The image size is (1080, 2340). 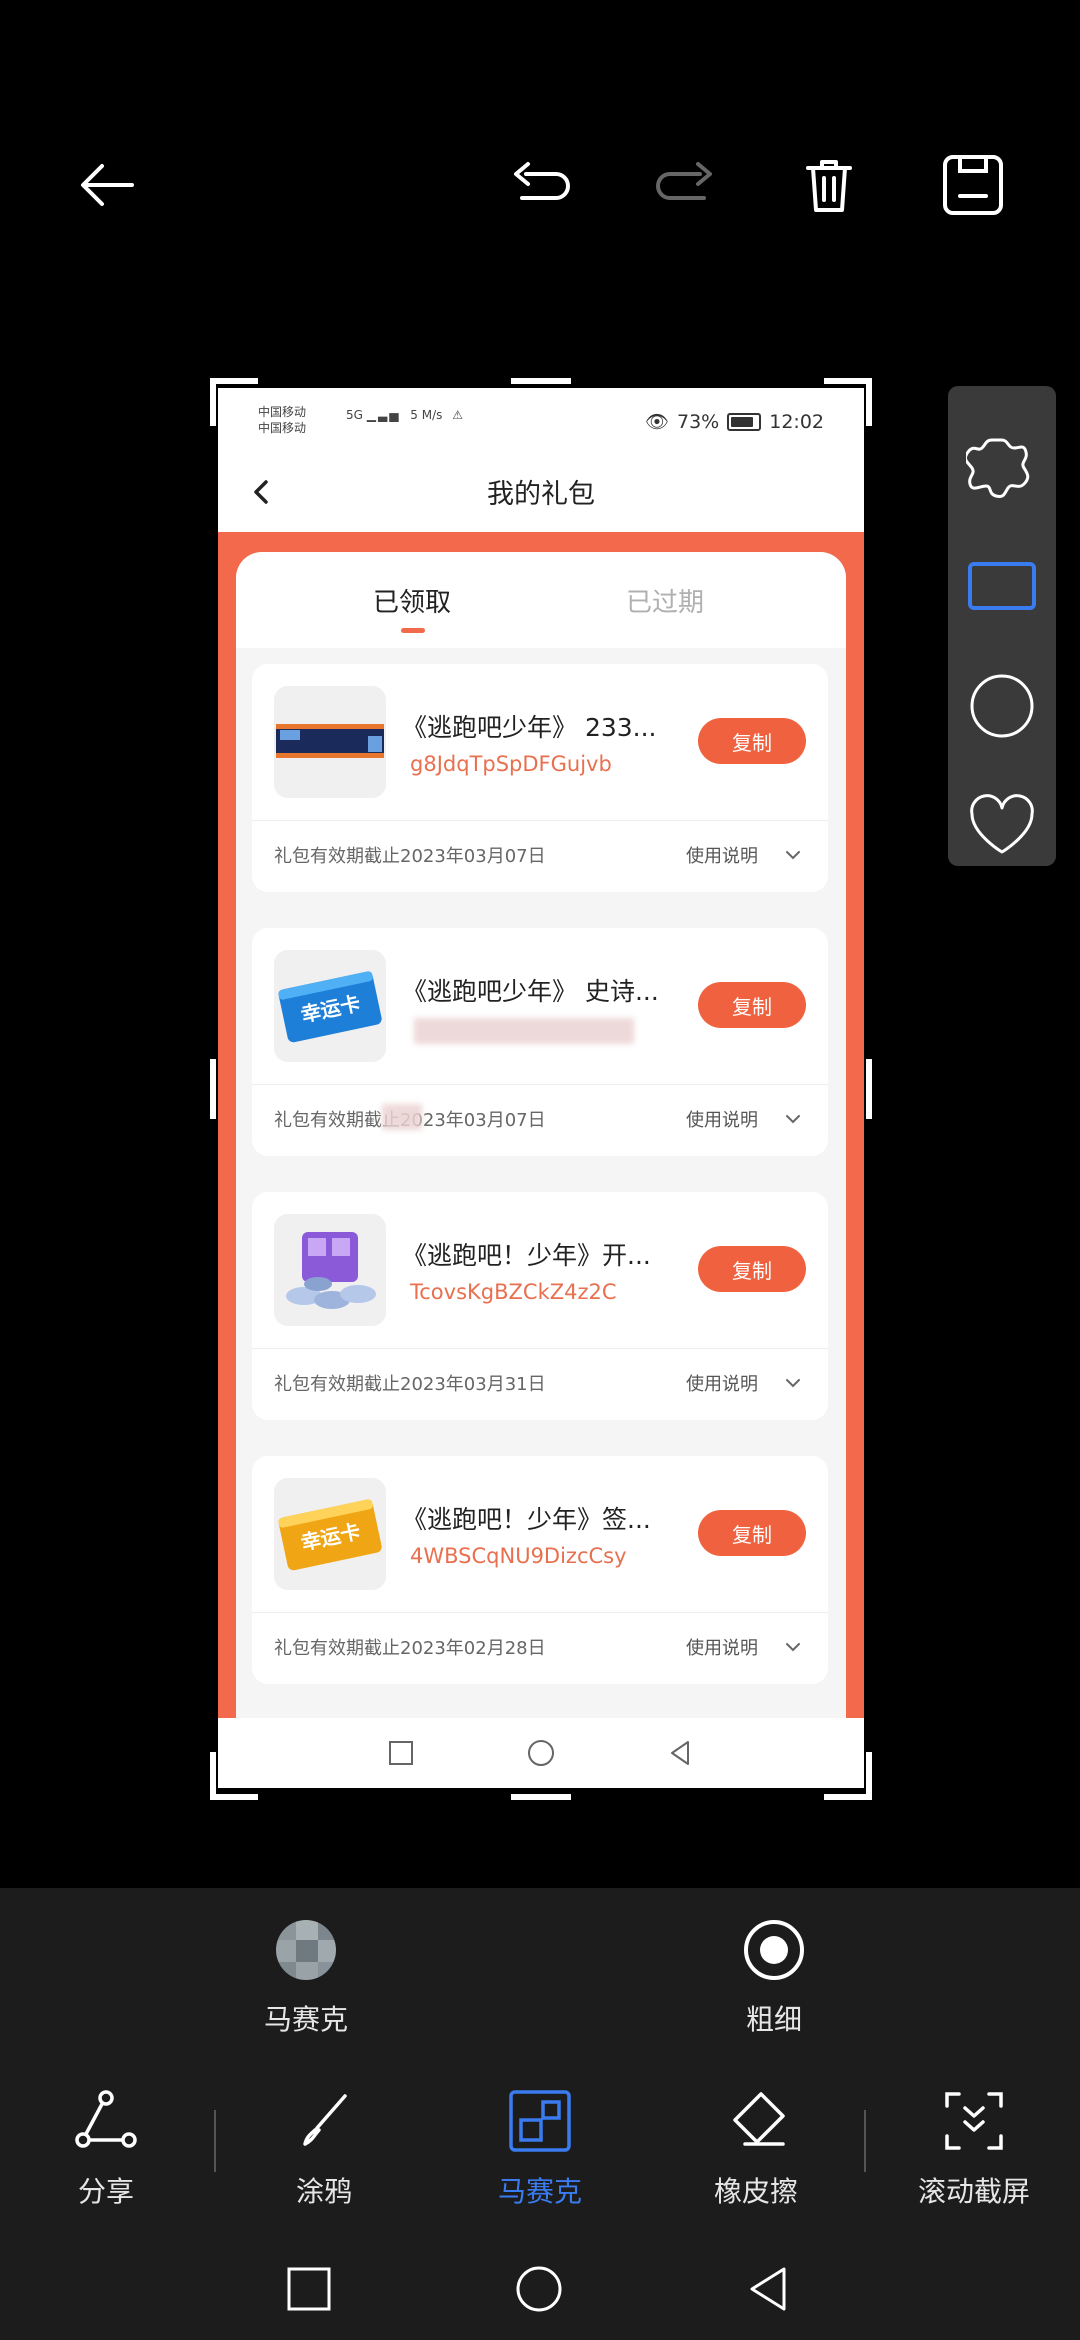 I want to click on page-title: 我的礼包, so click(x=541, y=494).